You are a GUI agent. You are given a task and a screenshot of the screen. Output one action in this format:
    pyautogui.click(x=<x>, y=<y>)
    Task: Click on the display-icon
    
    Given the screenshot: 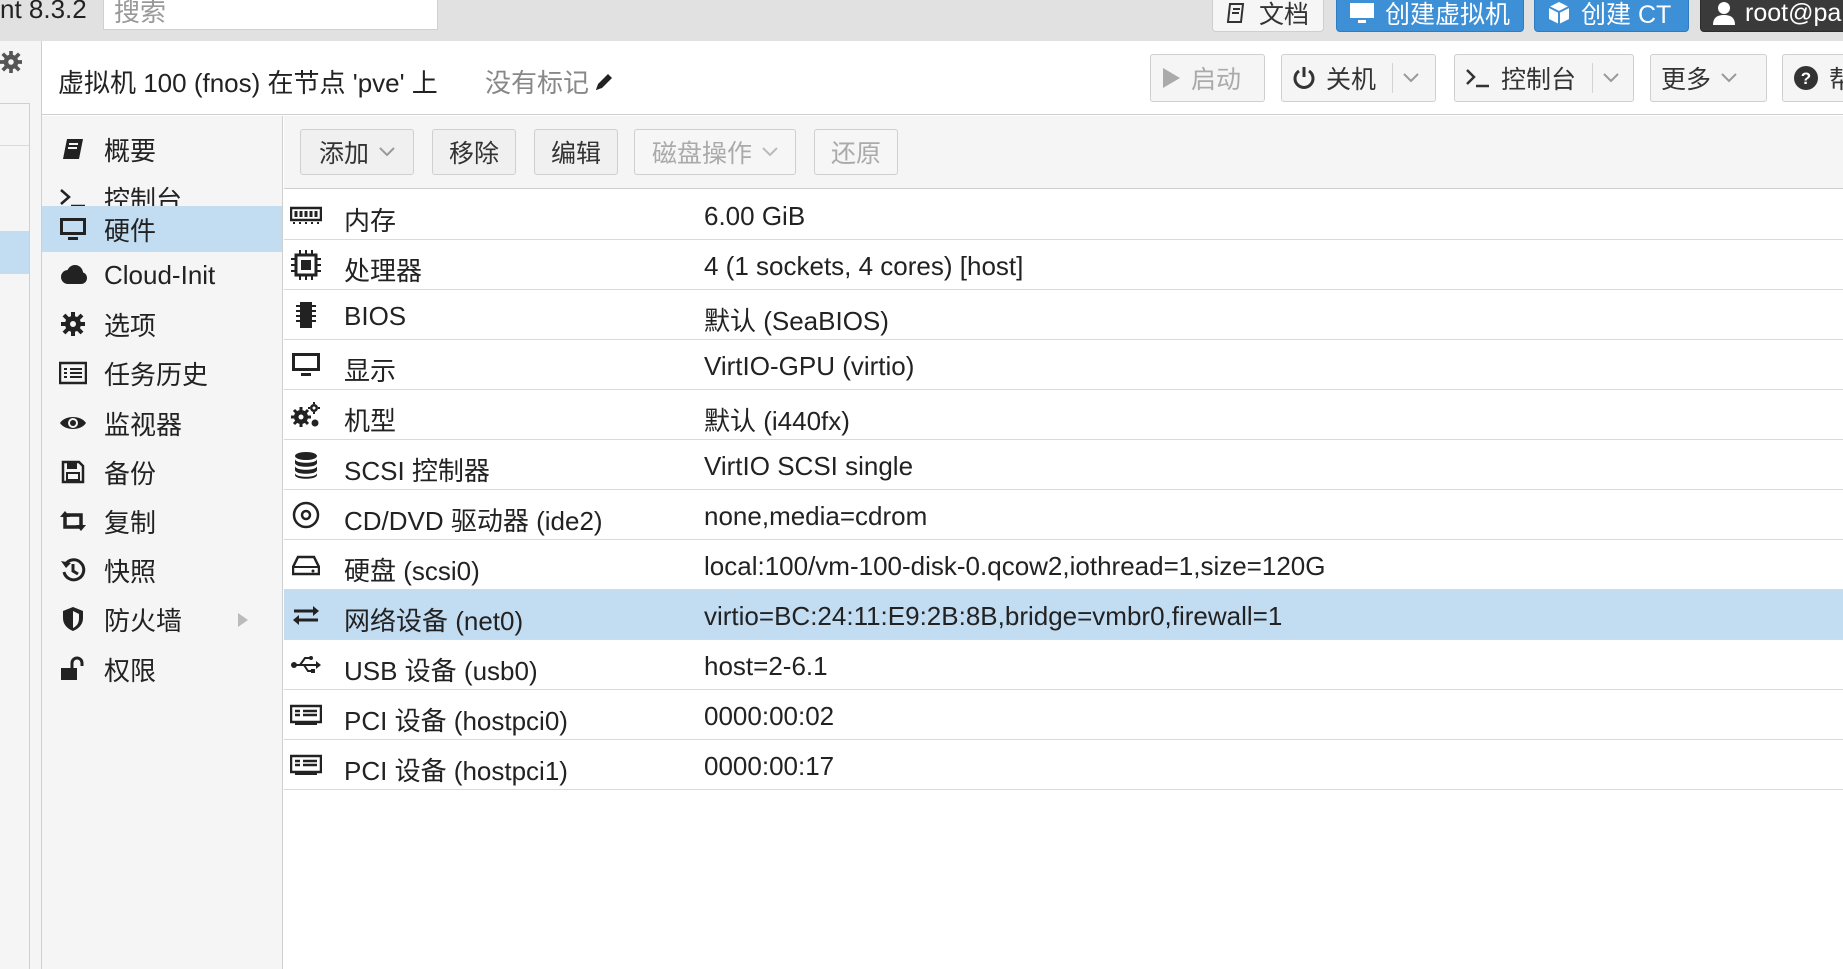 What is the action you would take?
    pyautogui.click(x=306, y=365)
    